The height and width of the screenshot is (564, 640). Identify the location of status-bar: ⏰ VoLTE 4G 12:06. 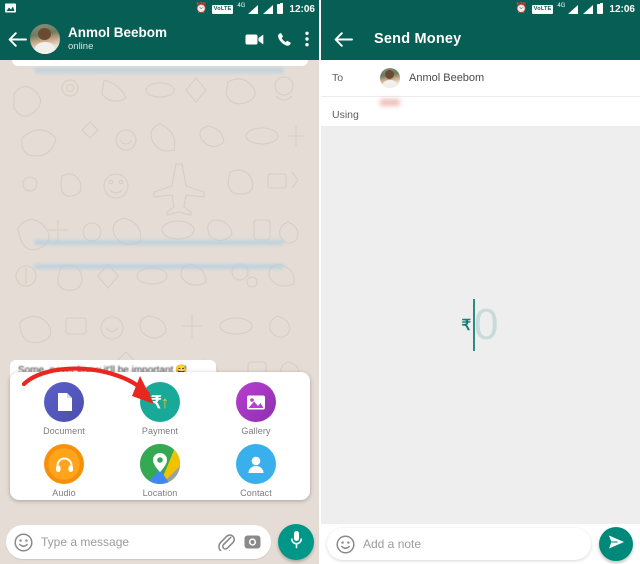
(160, 9).